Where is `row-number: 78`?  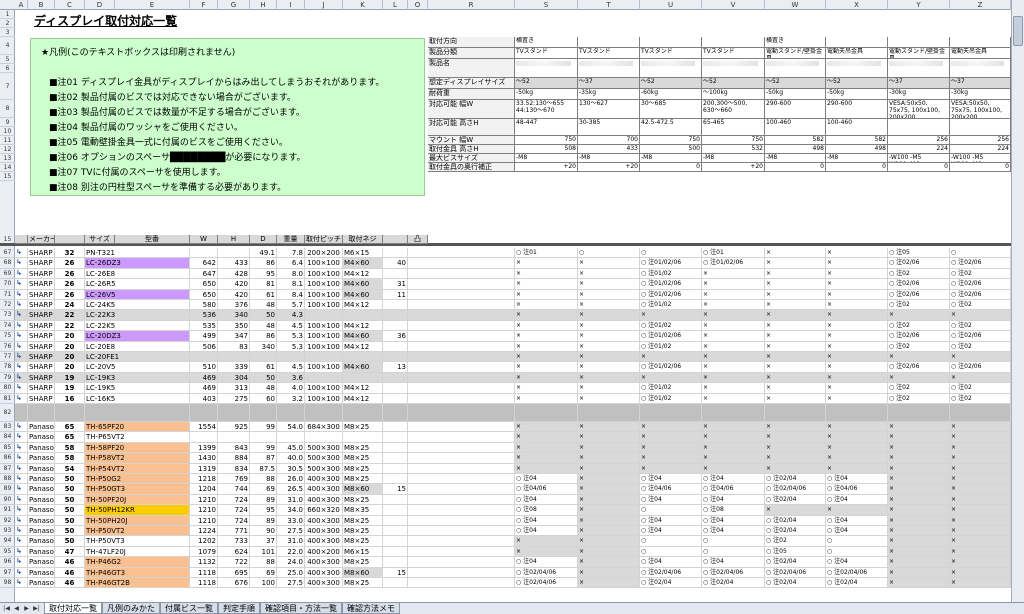
row-number: 78 is located at coordinates (7, 367).